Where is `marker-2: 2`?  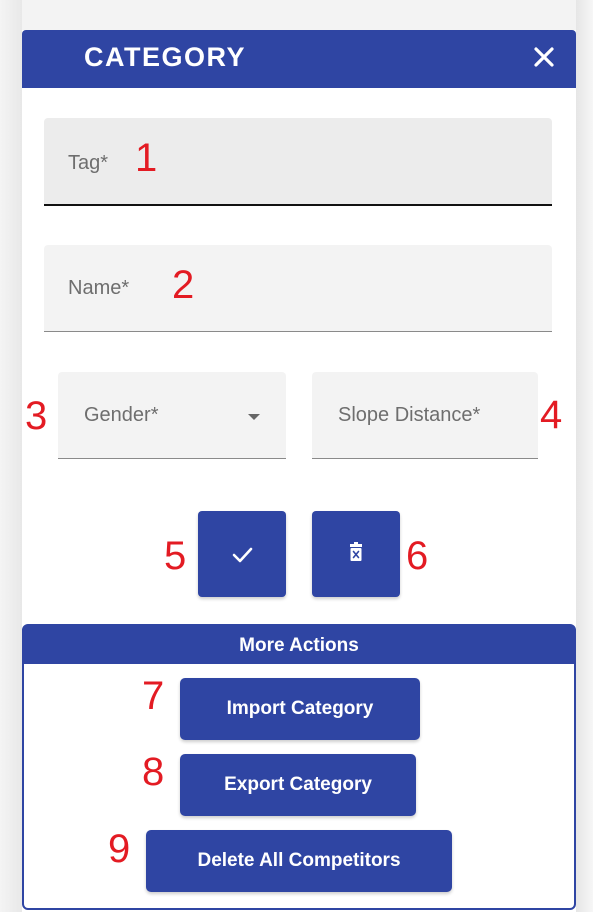
marker-2: 2 is located at coordinates (183, 285).